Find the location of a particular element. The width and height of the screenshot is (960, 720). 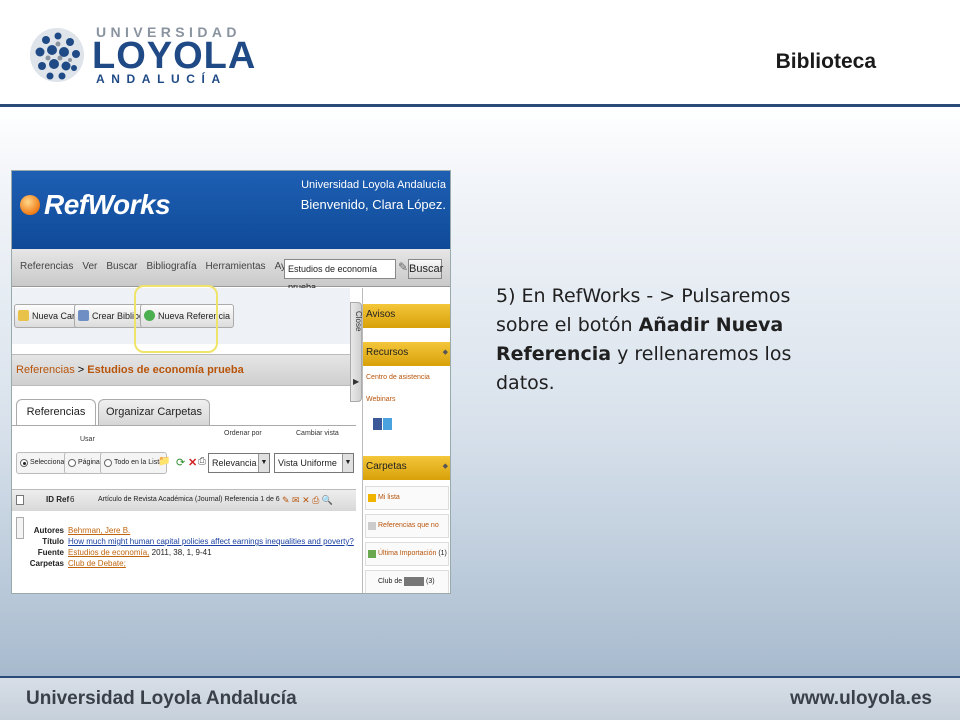

folder-club: Club de (3) is located at coordinates (407, 581).